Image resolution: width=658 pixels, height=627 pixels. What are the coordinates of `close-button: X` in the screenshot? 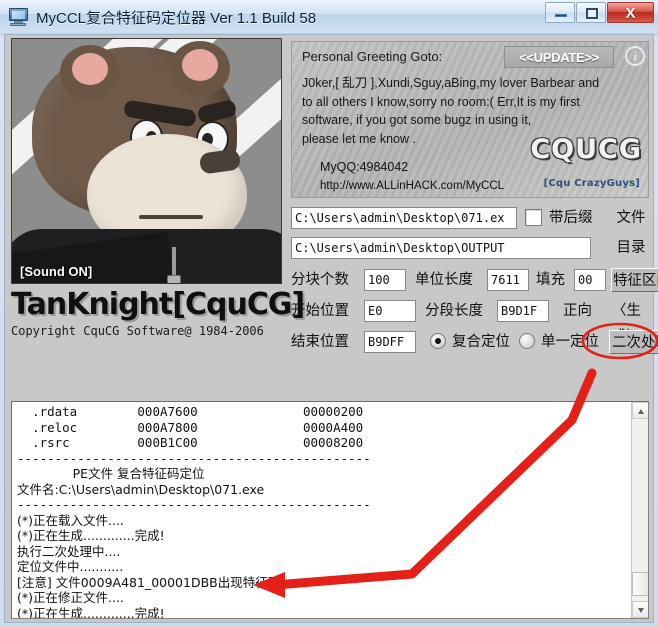 It's located at (630, 12).